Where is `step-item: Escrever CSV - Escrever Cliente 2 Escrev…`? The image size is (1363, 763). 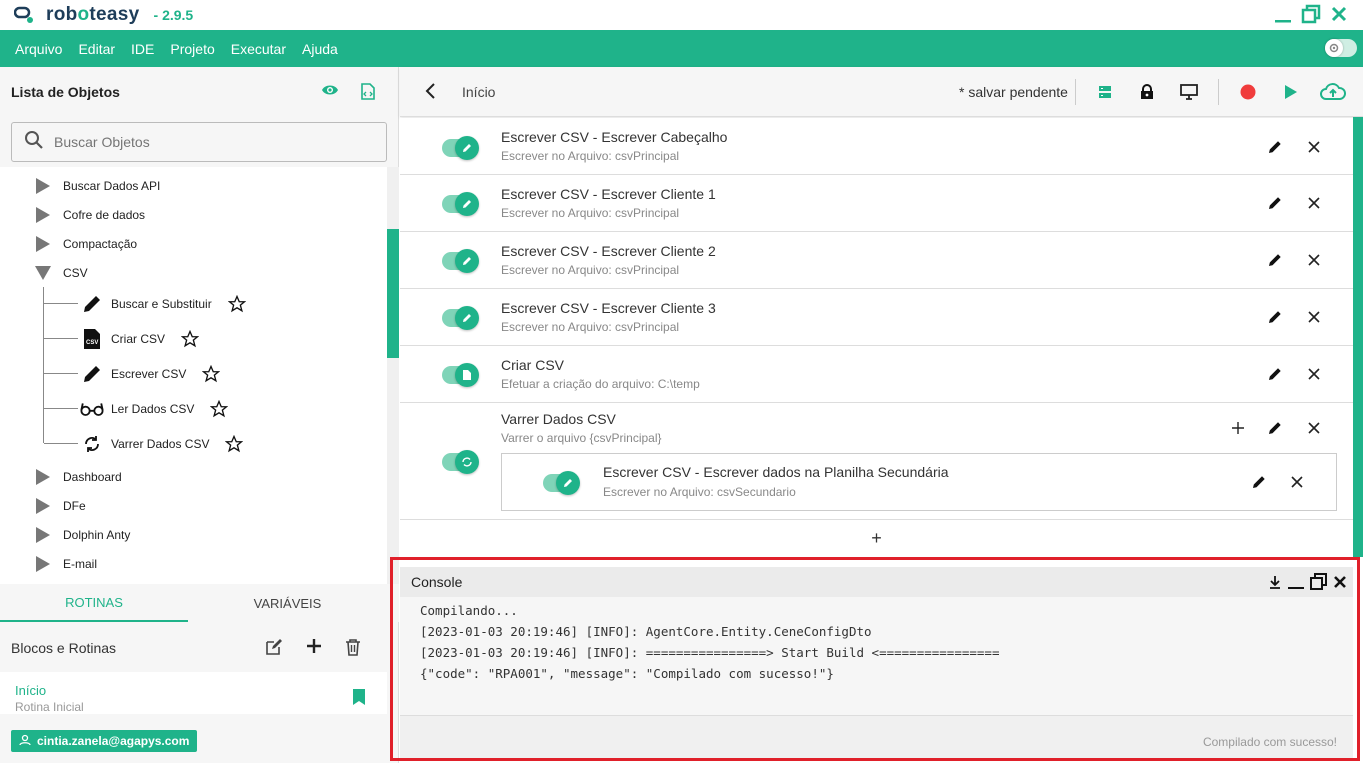 step-item: Escrever CSV - Escrever Cliente 2 Escrev… is located at coordinates (876, 260).